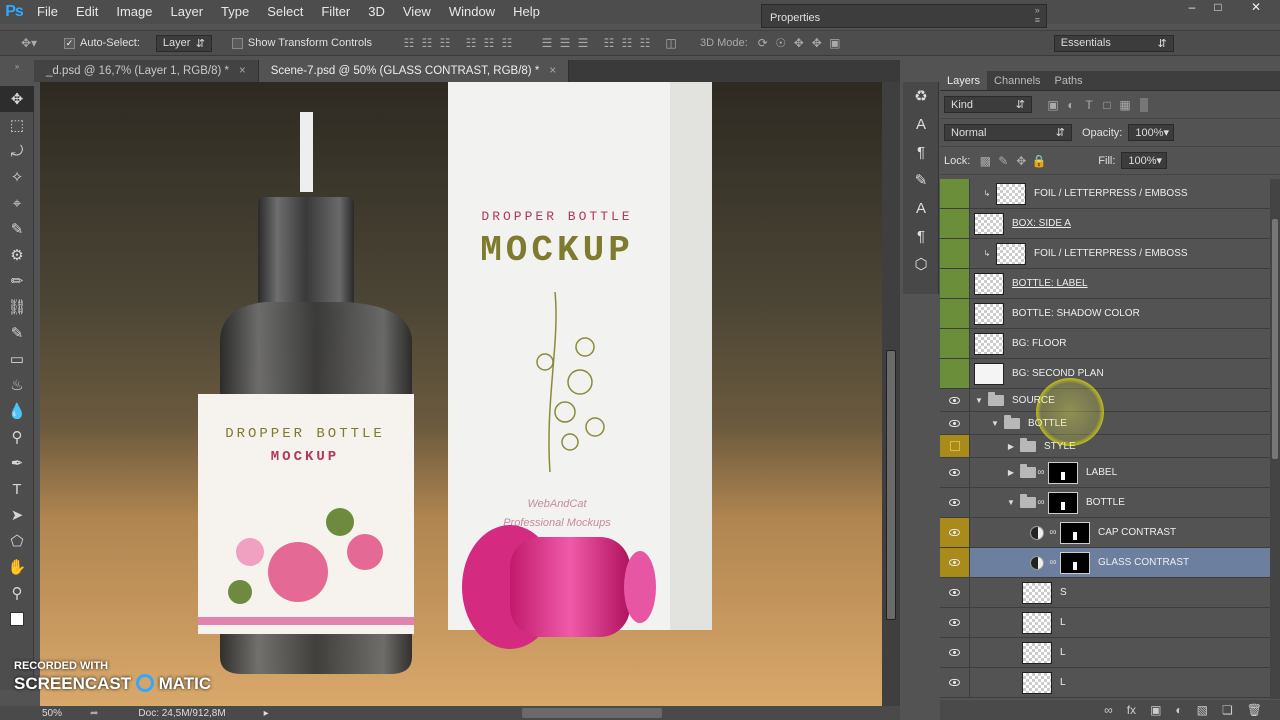  I want to click on distribute-bottom-icon: ☰, so click(583, 43).